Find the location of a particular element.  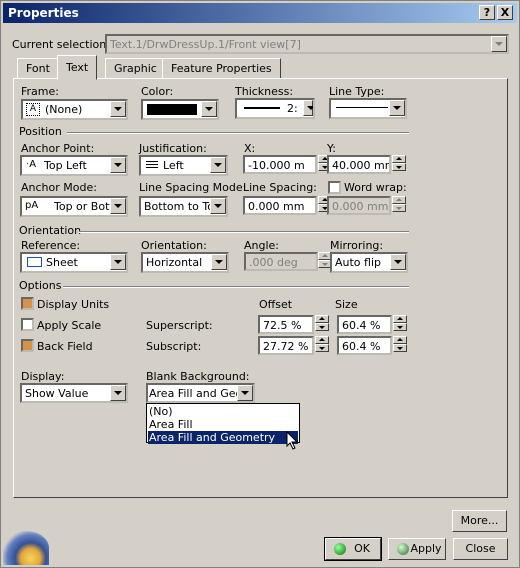

list-item-selected: Area Fill and Geometry is located at coordinates (223, 437).